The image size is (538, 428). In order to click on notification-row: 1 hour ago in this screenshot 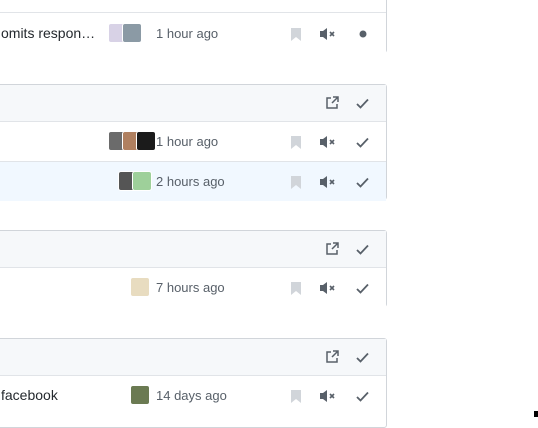, I will do `click(193, 142)`.